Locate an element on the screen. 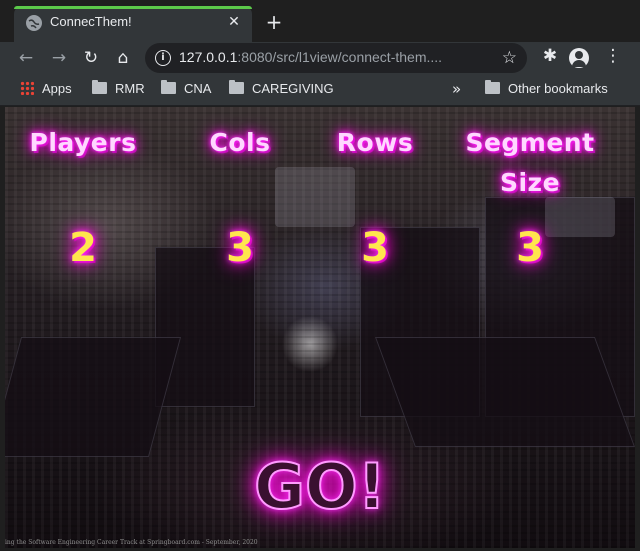 The image size is (640, 551). bookmark-folder-label: RMR is located at coordinates (130, 88).